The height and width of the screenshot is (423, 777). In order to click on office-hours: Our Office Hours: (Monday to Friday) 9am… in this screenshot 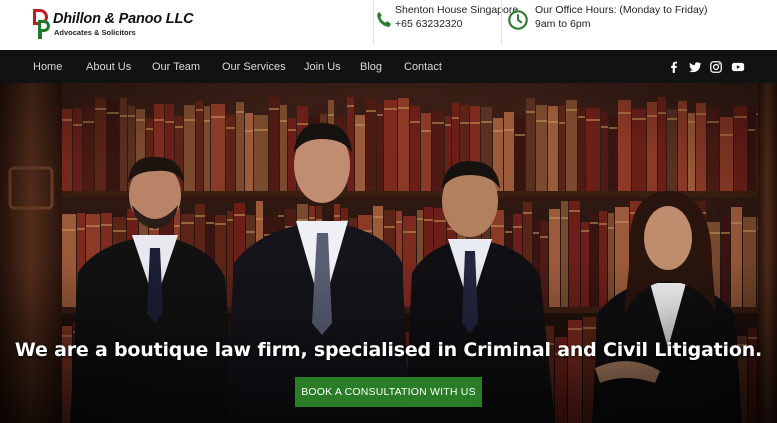, I will do `click(637, 22)`.